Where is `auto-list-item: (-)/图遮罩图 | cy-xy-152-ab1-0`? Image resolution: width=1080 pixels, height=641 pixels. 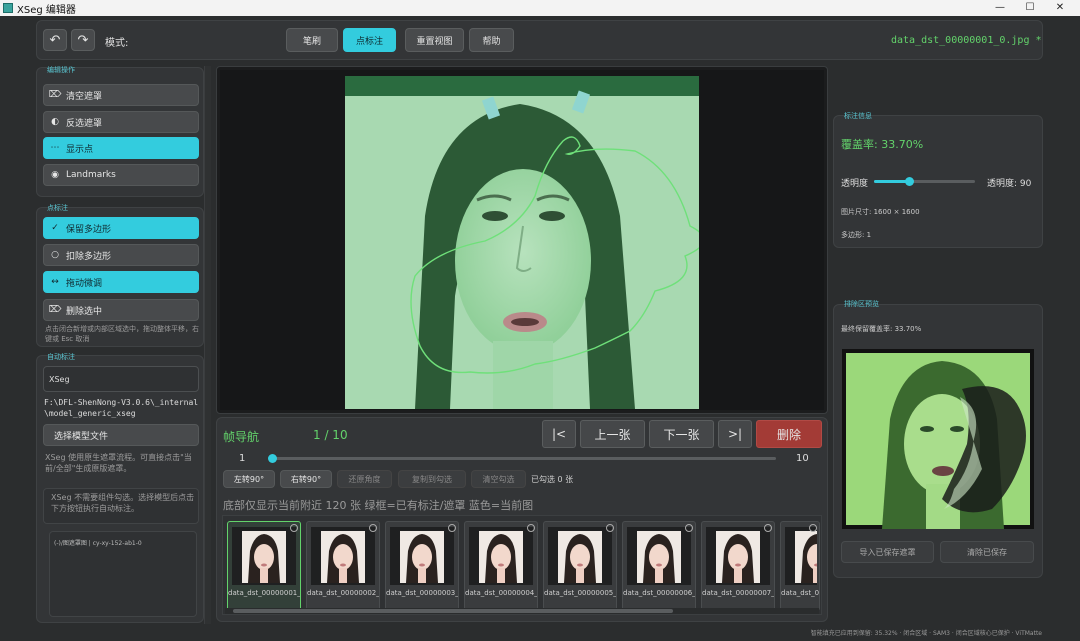
auto-list-item: (-)/图遮罩图 | cy-xy-152-ab1-0 is located at coordinates (98, 542).